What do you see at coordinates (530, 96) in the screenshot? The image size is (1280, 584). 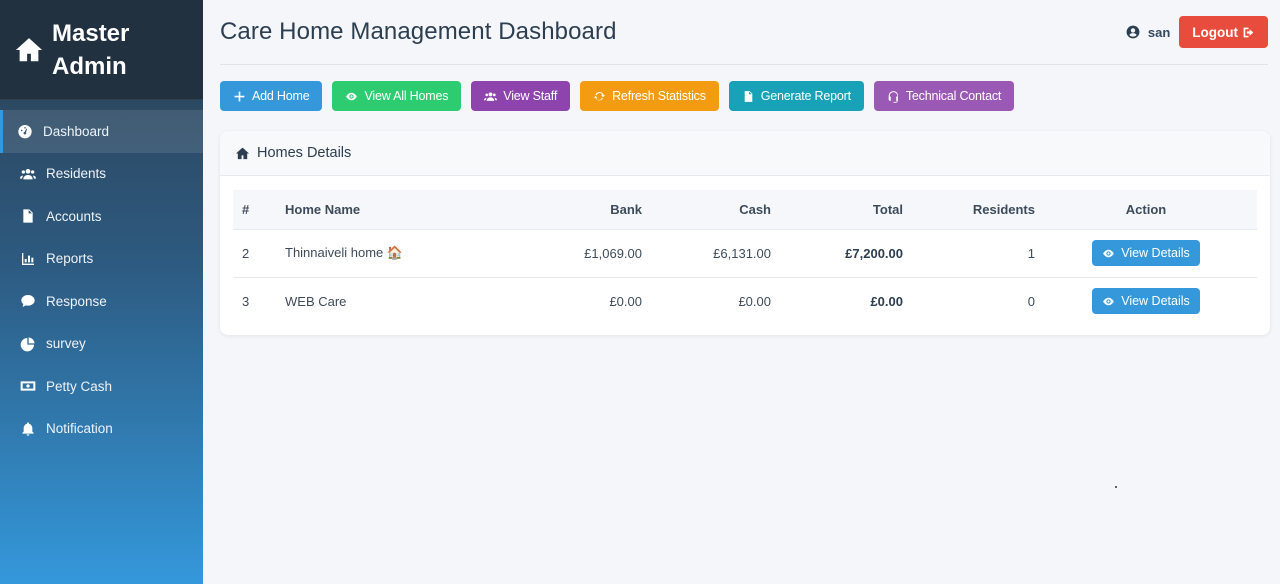 I see `view-staff-label: View Staff` at bounding box center [530, 96].